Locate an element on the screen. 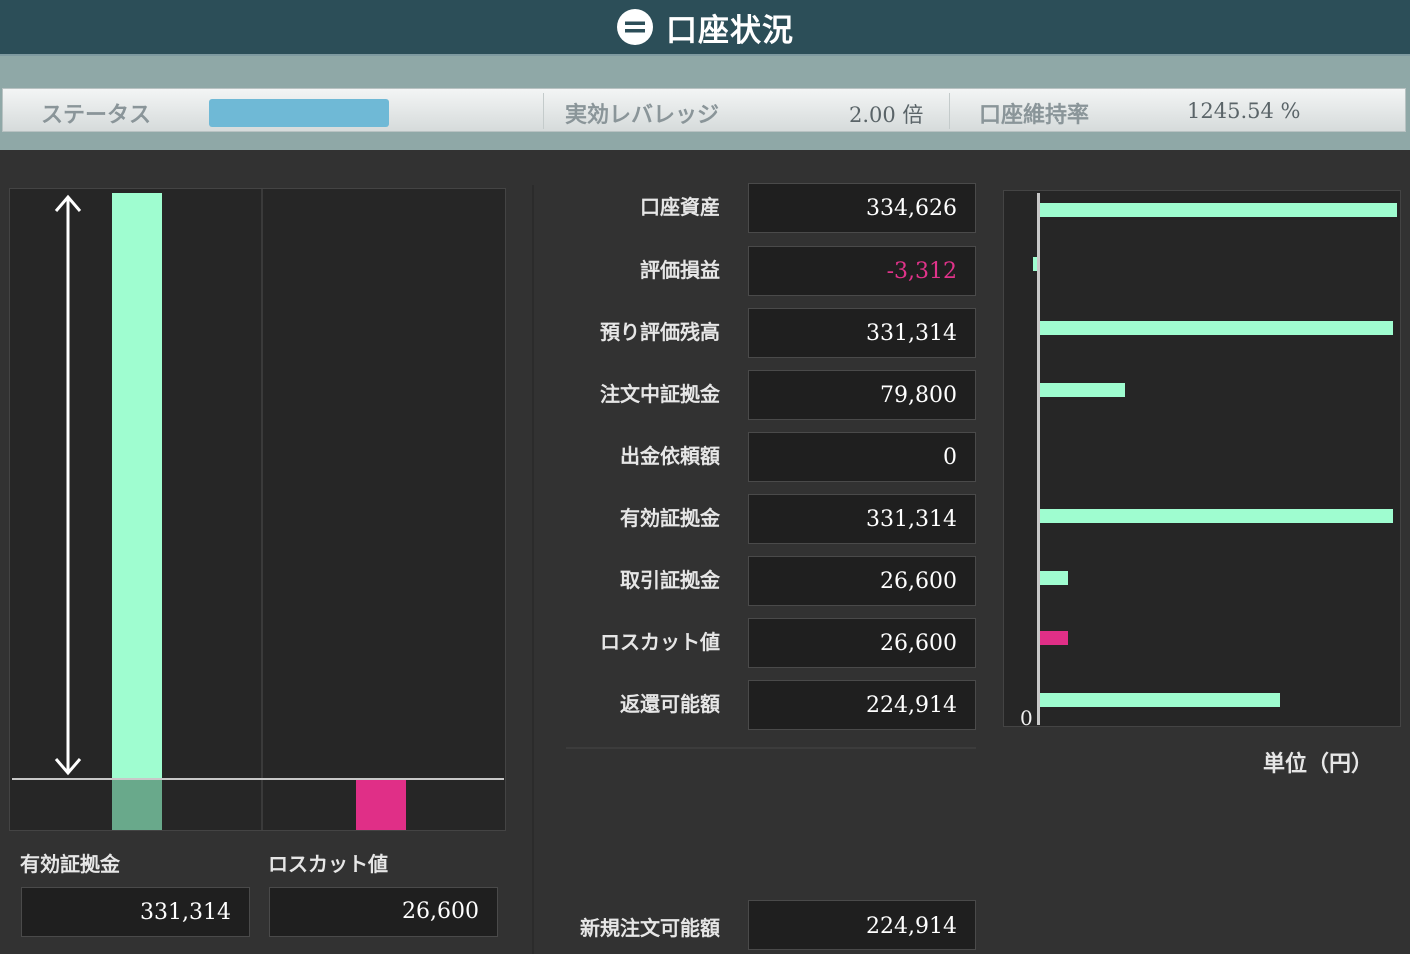 The image size is (1410, 954). value-row-label: 取引証拠金 is located at coordinates (670, 580).